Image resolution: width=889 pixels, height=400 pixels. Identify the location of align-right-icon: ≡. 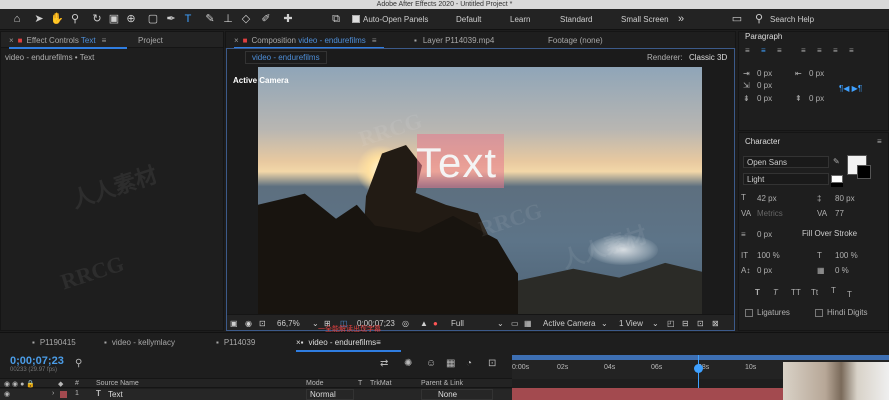
(779, 50).